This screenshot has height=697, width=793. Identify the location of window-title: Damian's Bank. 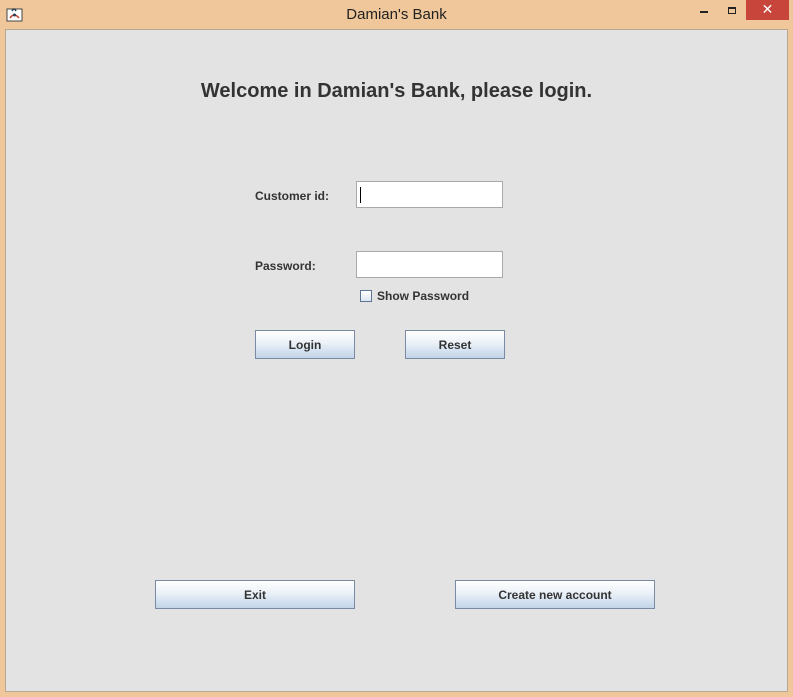
(396, 14).